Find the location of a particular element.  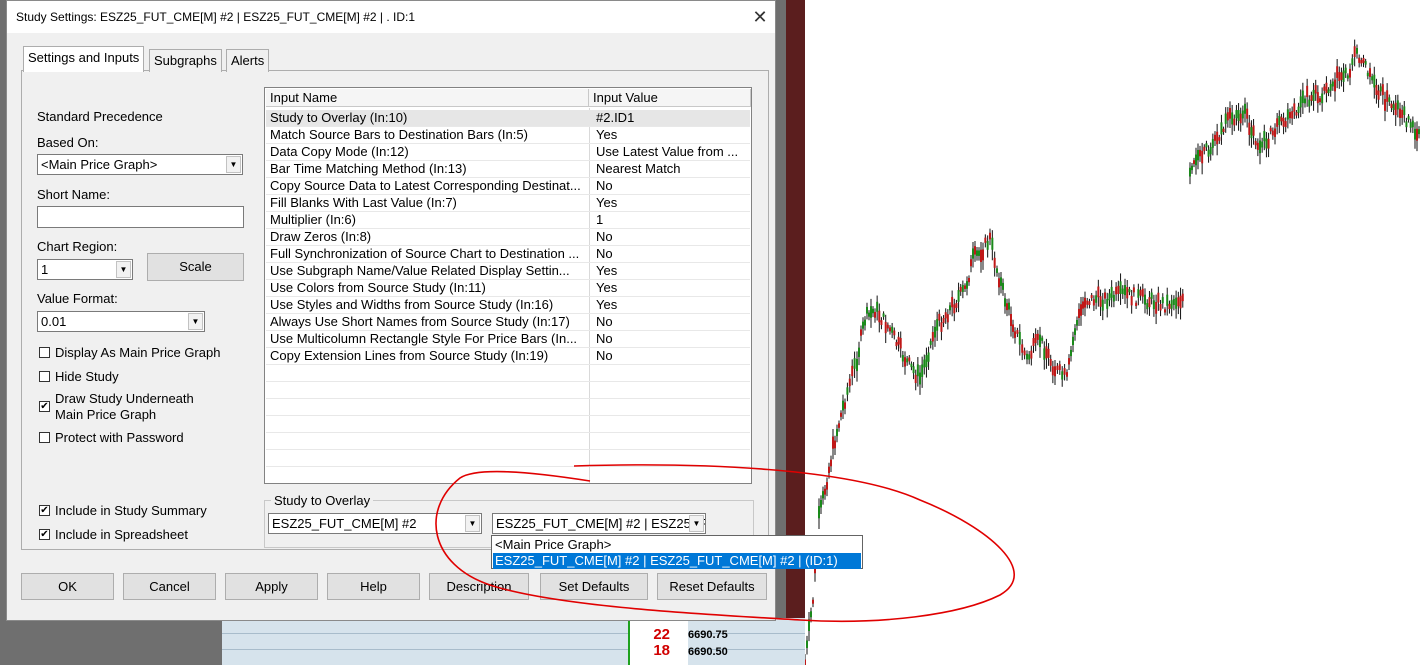

column-header-input-name: Input Name is located at coordinates (427, 98).